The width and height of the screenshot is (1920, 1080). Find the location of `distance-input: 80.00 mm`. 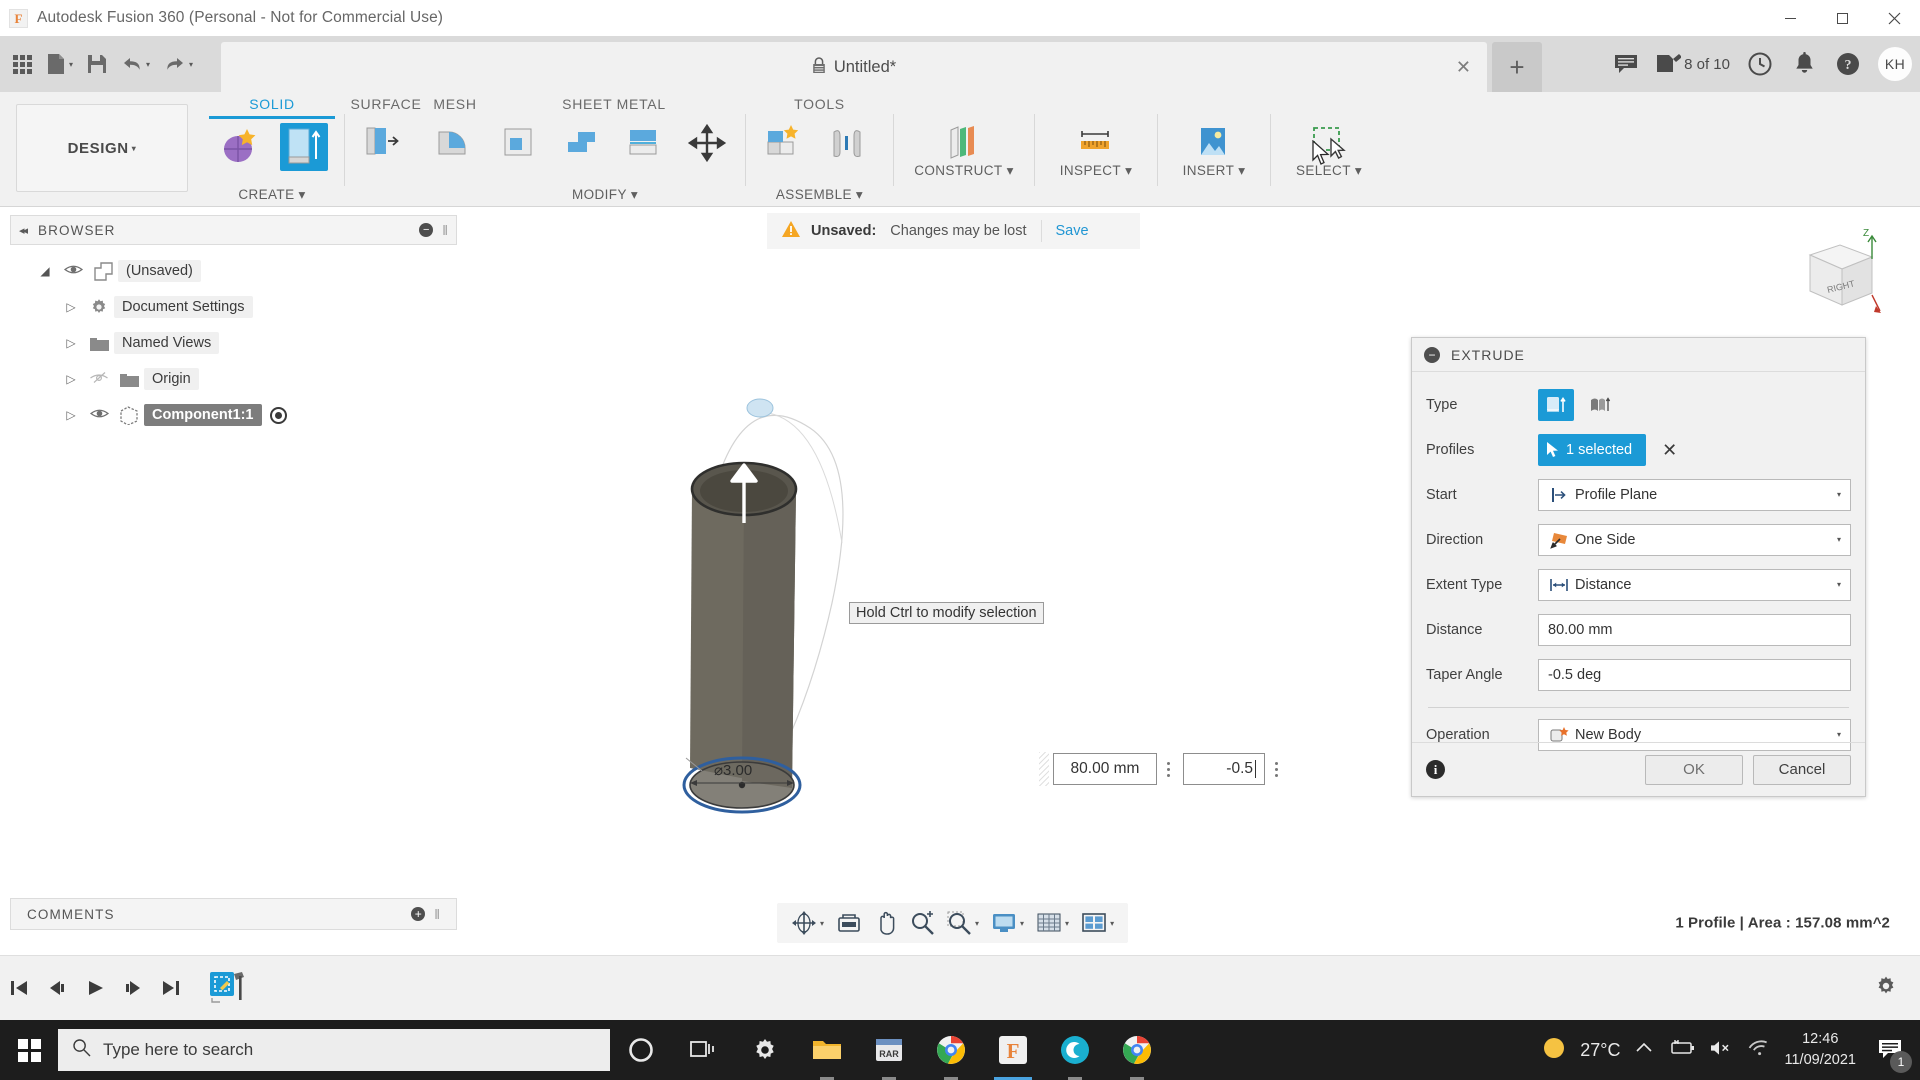

distance-input: 80.00 mm is located at coordinates (1694, 629).